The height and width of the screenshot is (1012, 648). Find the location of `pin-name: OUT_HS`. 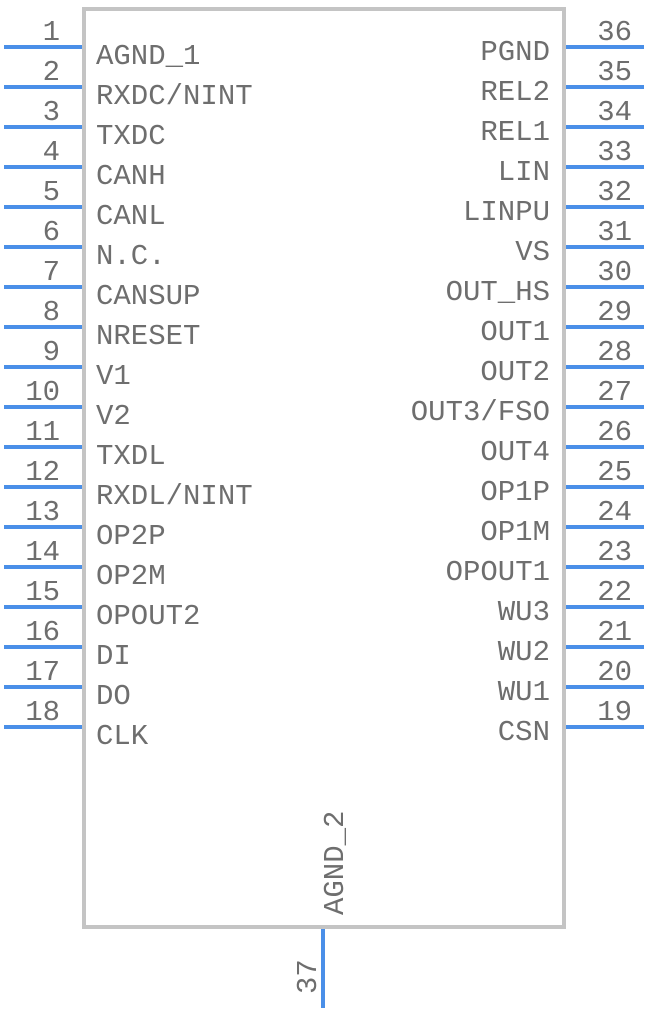

pin-name: OUT_HS is located at coordinates (498, 292).